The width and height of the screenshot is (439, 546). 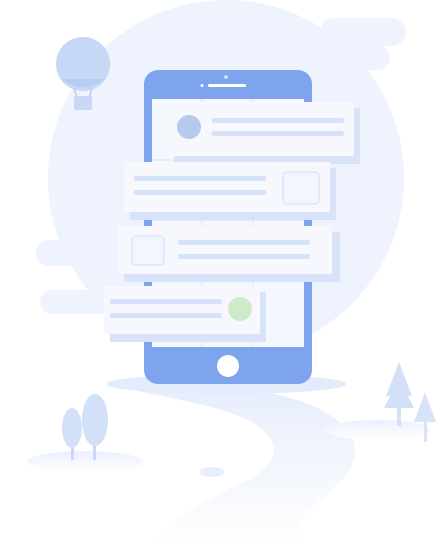 What do you see at coordinates (230, 191) in the screenshot?
I see `list-card-checkbox-right` at bounding box center [230, 191].